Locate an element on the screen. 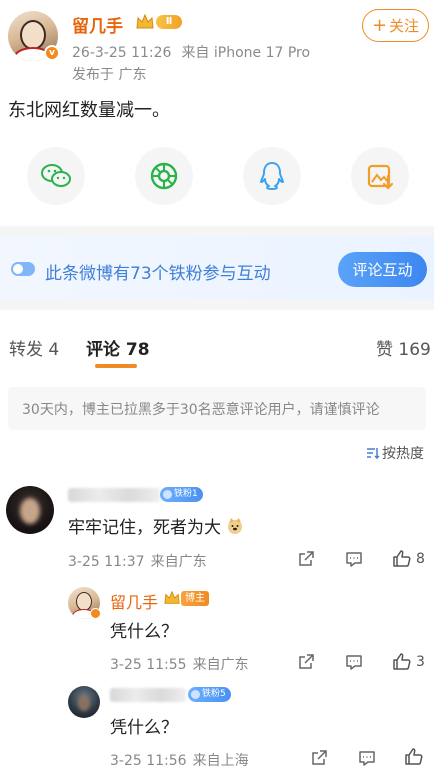  comment-interact-button: 评论互动 is located at coordinates (382, 269).